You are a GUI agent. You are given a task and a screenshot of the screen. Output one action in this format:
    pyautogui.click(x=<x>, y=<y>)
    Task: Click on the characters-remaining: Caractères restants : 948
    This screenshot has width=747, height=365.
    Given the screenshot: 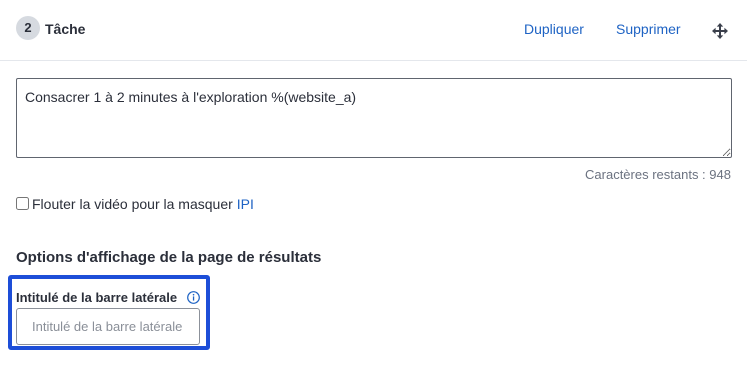 What is the action you would take?
    pyautogui.click(x=658, y=174)
    